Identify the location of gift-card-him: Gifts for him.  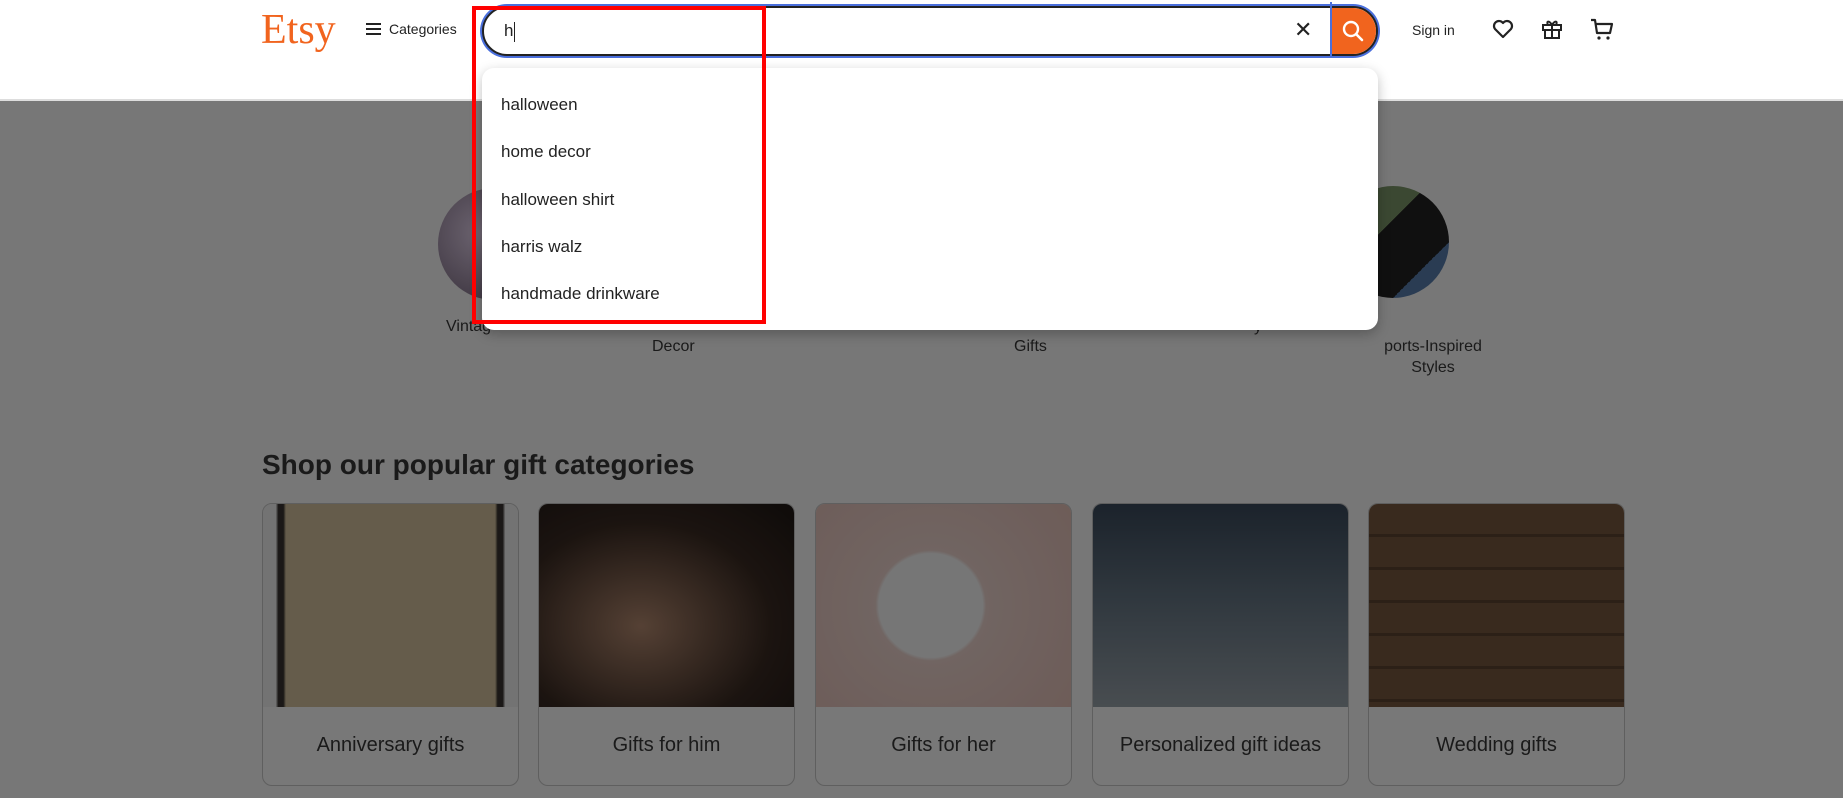
(666, 644).